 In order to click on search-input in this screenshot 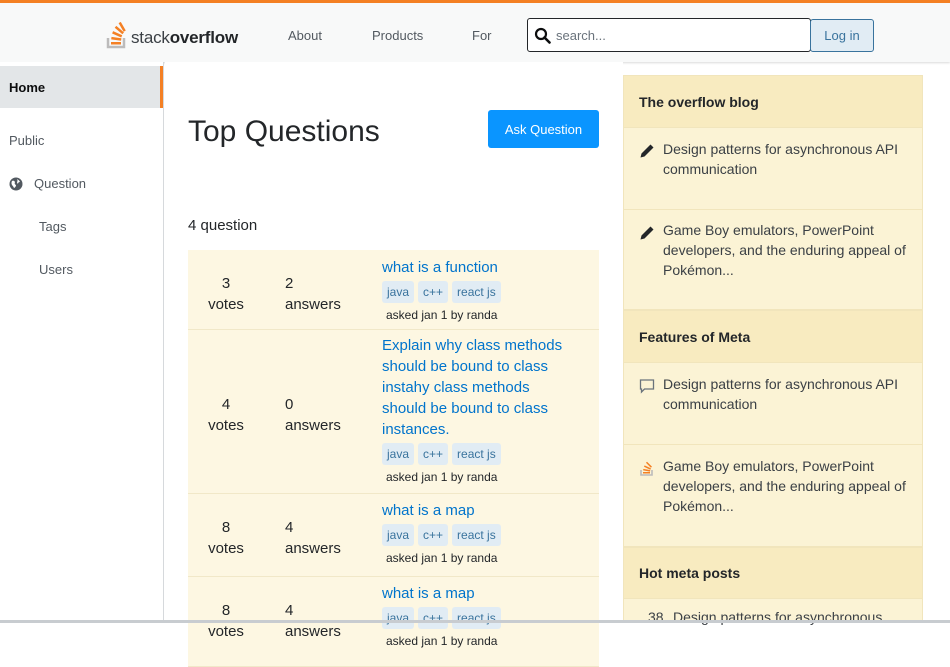, I will do `click(676, 35)`.